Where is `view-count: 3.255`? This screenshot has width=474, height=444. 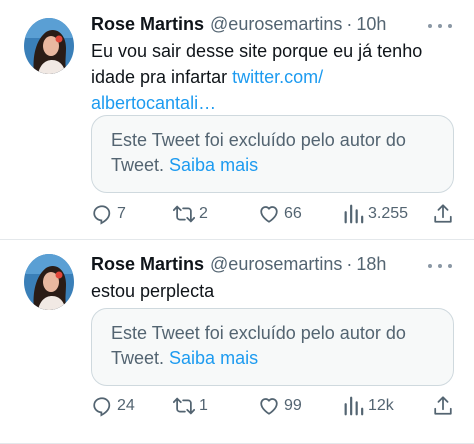
view-count: 3.255 is located at coordinates (388, 213).